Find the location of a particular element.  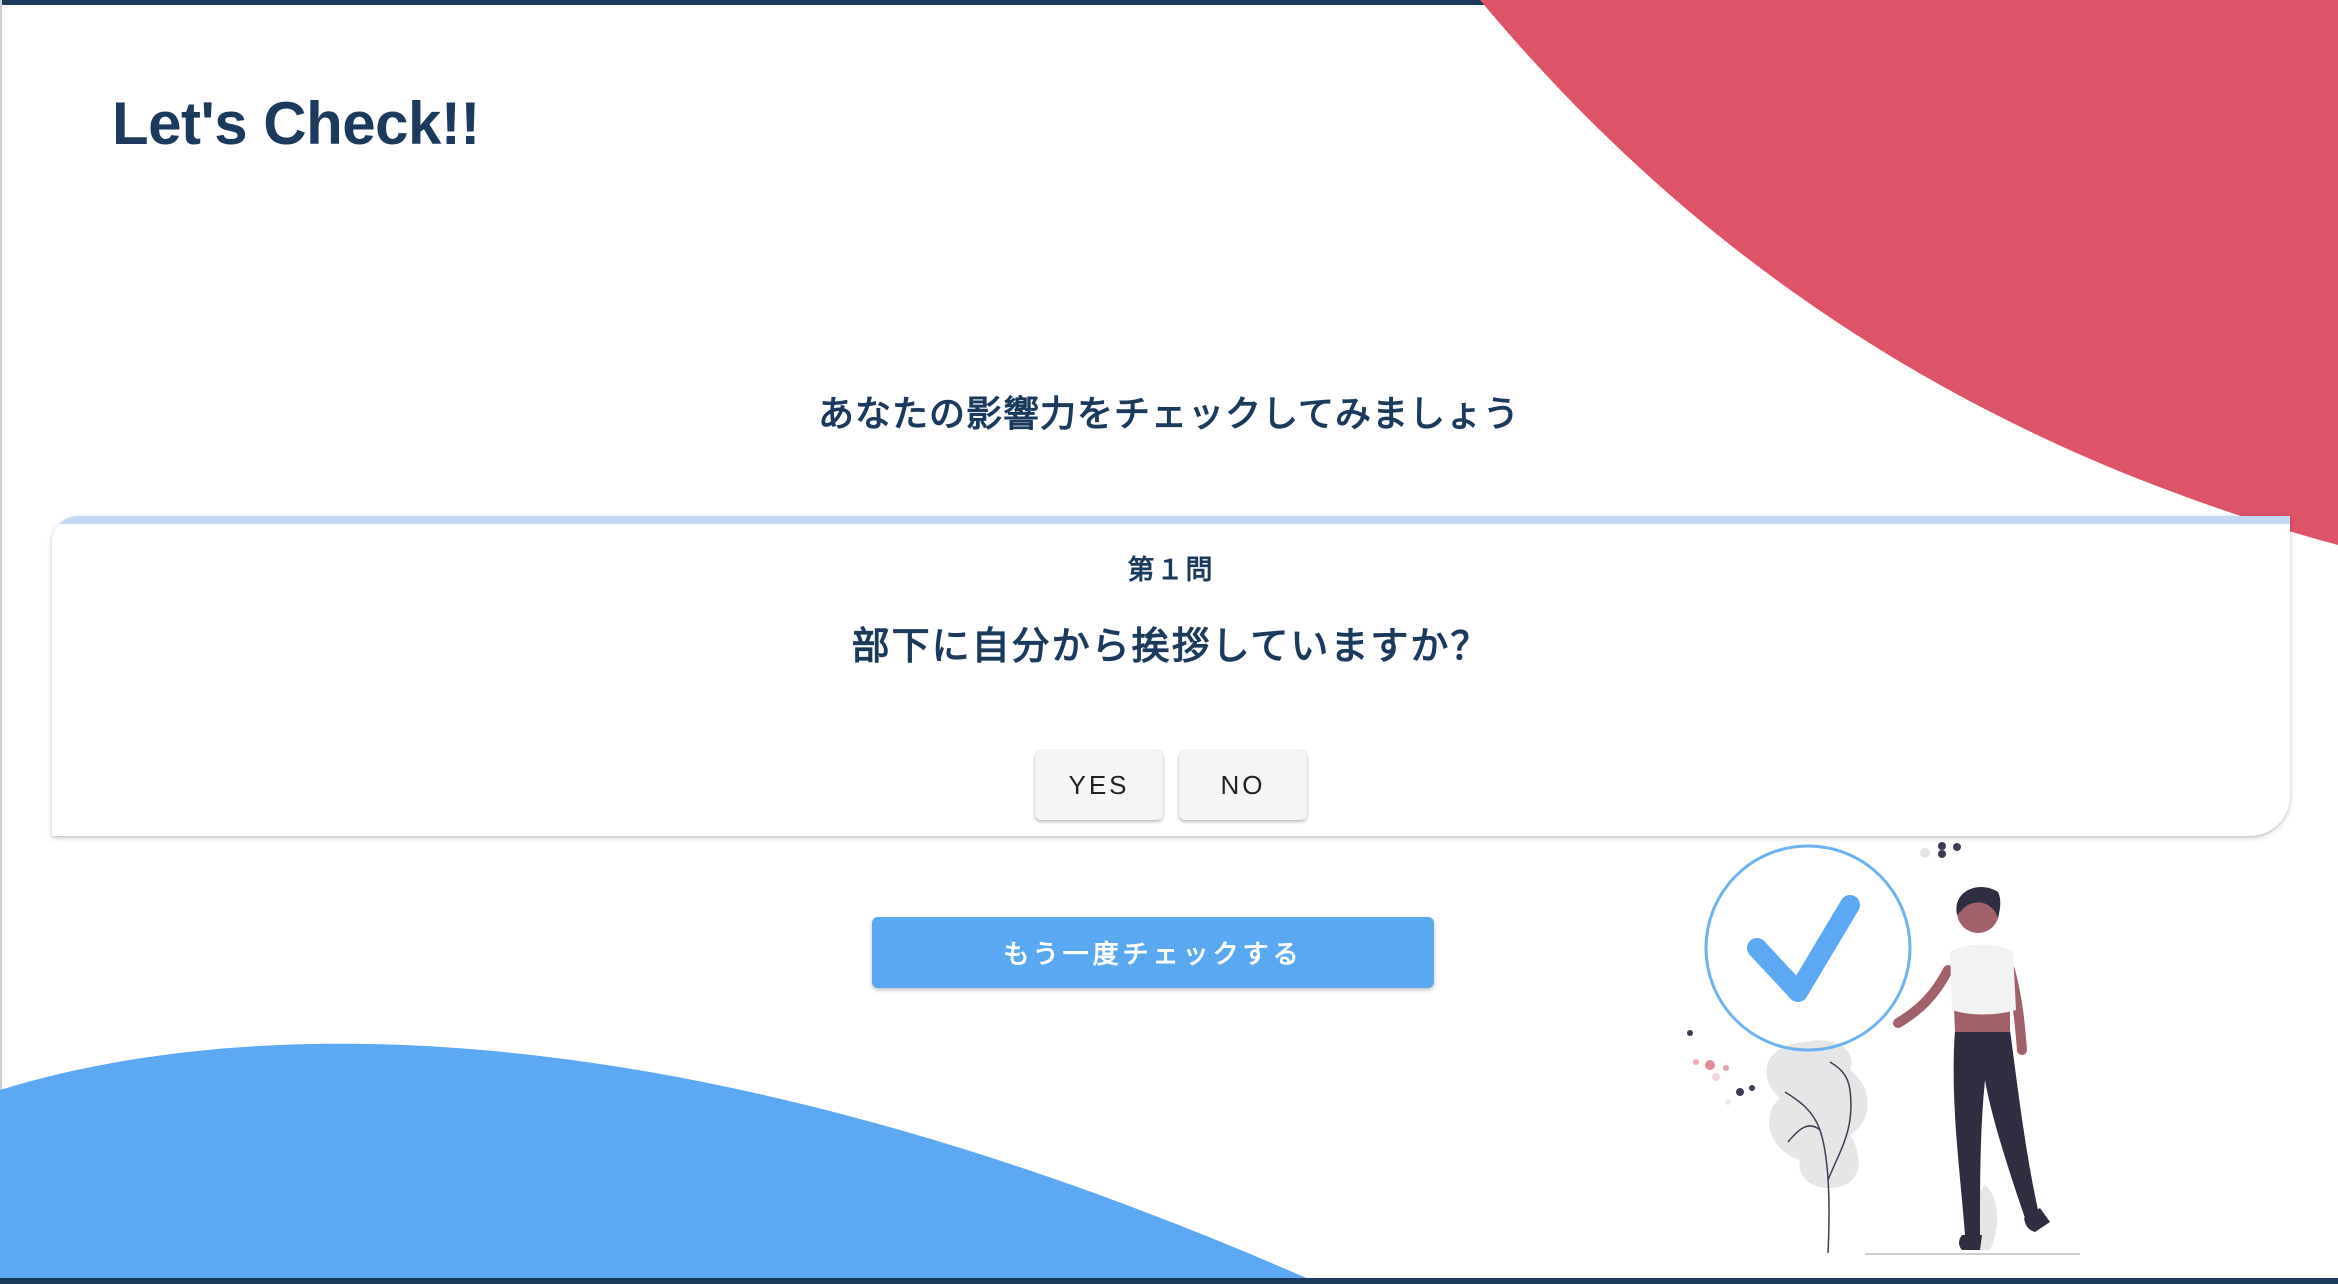

person-pants-shape is located at coordinates (1995, 1132).